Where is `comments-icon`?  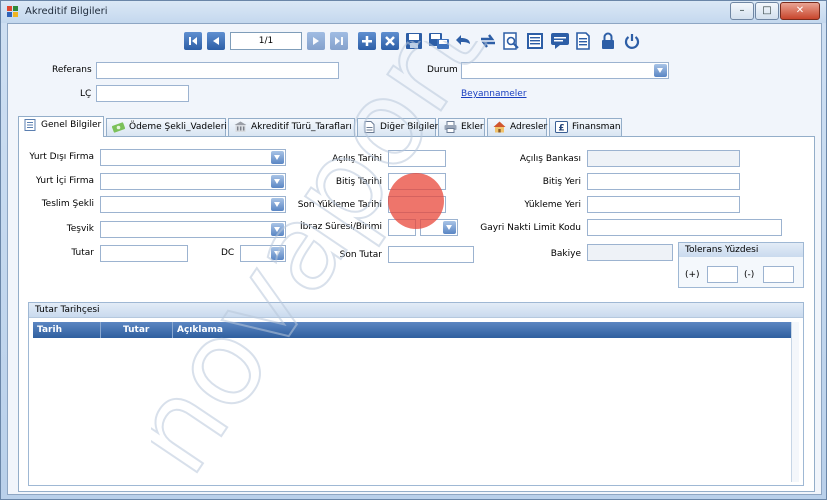
comments-icon is located at coordinates (560, 41).